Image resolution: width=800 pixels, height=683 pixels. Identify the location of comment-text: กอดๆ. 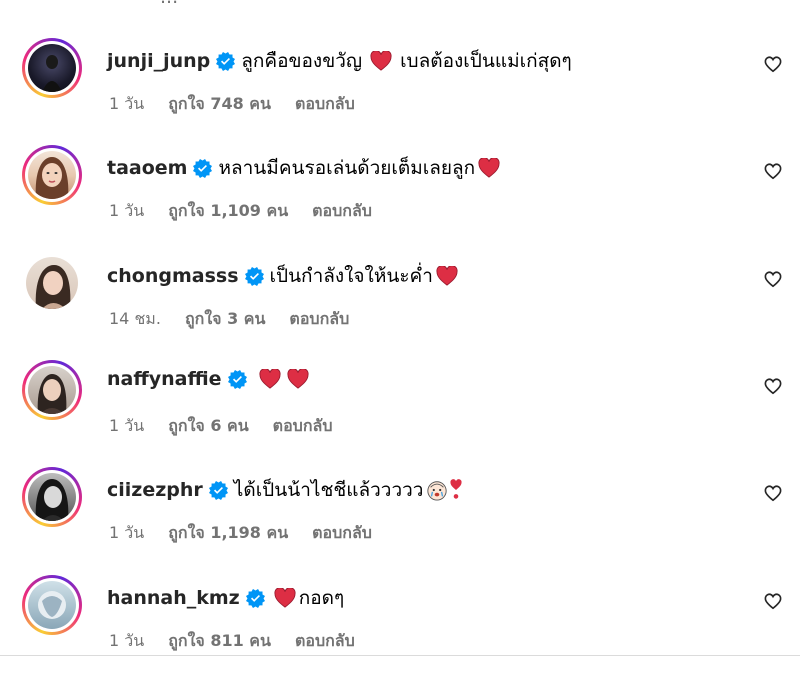
(307, 598).